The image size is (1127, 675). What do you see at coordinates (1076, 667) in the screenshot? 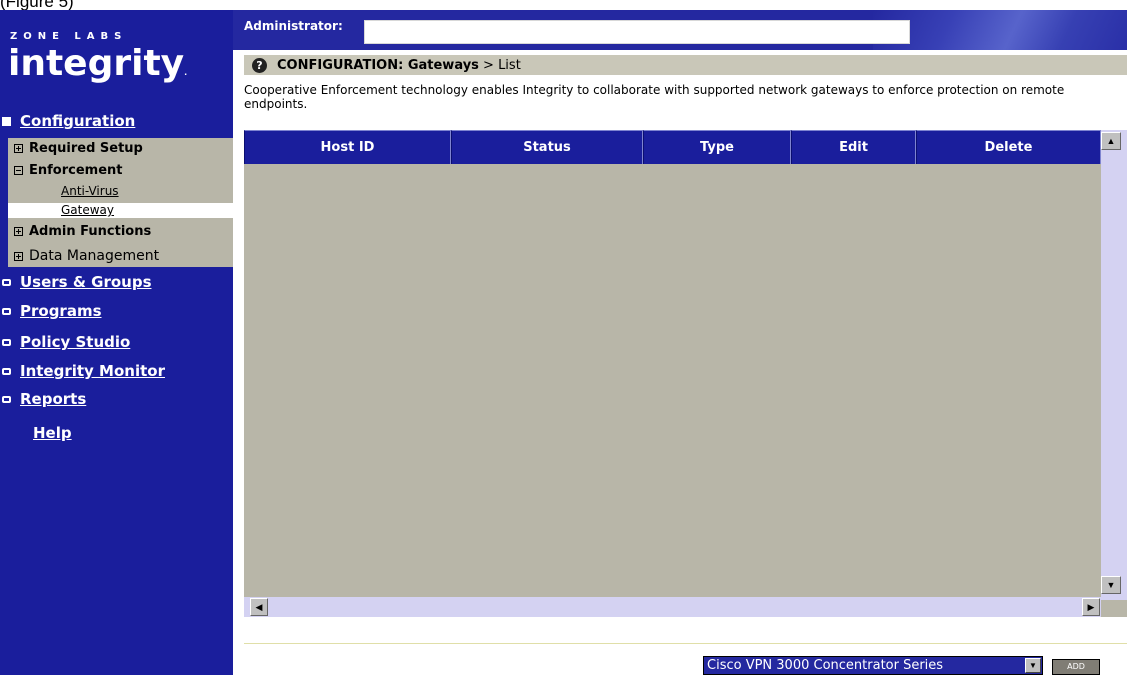
I see `add-button: ADD` at bounding box center [1076, 667].